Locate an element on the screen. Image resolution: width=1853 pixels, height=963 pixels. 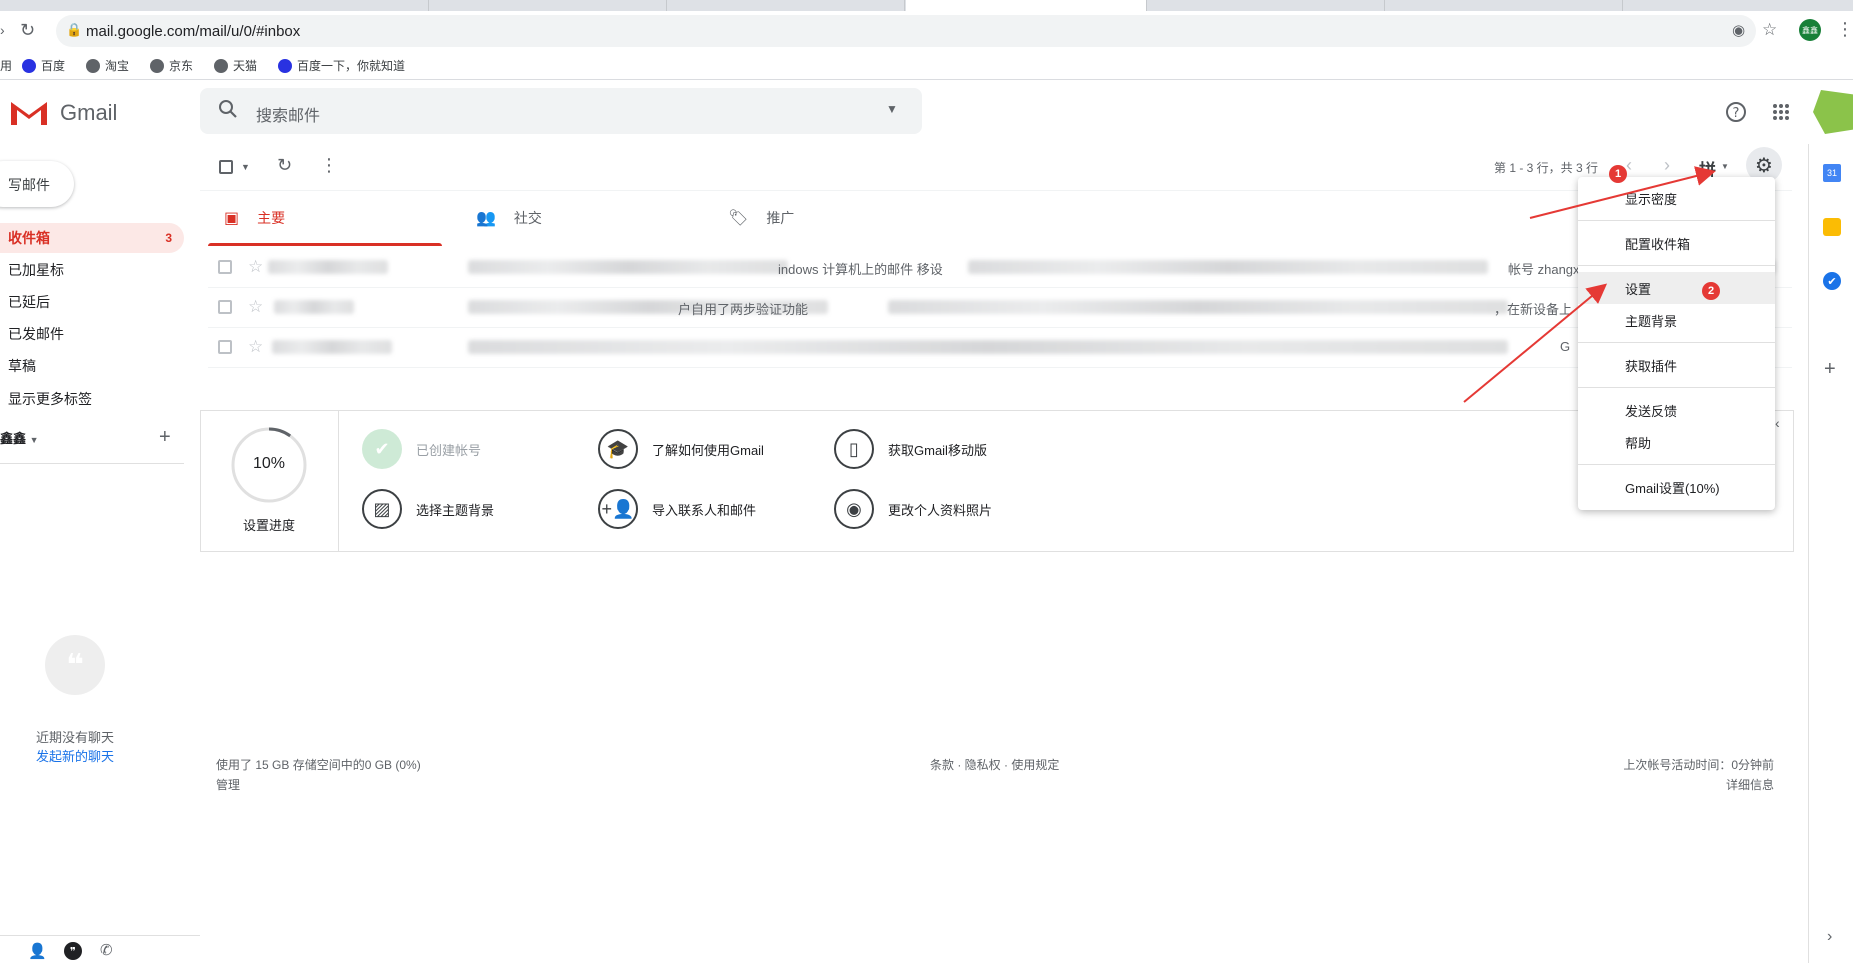
badge-number: 1 is located at coordinates (1618, 174).